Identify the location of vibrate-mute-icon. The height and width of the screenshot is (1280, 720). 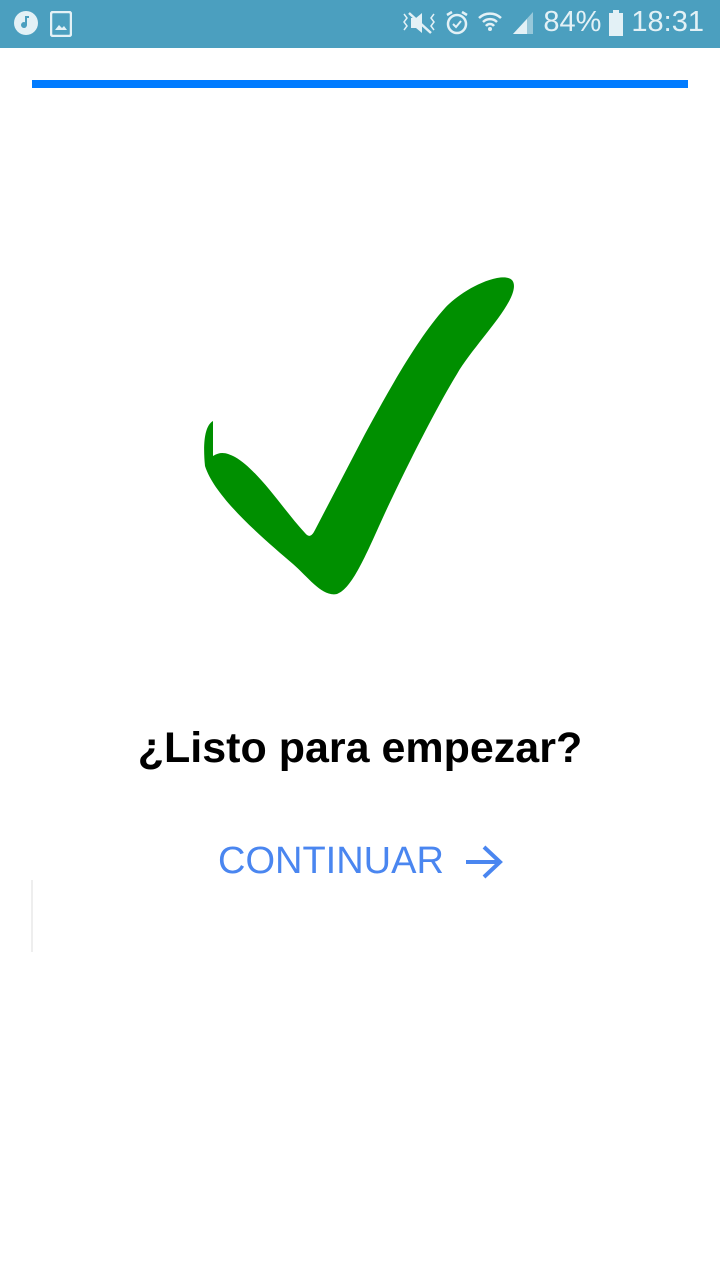
(419, 22).